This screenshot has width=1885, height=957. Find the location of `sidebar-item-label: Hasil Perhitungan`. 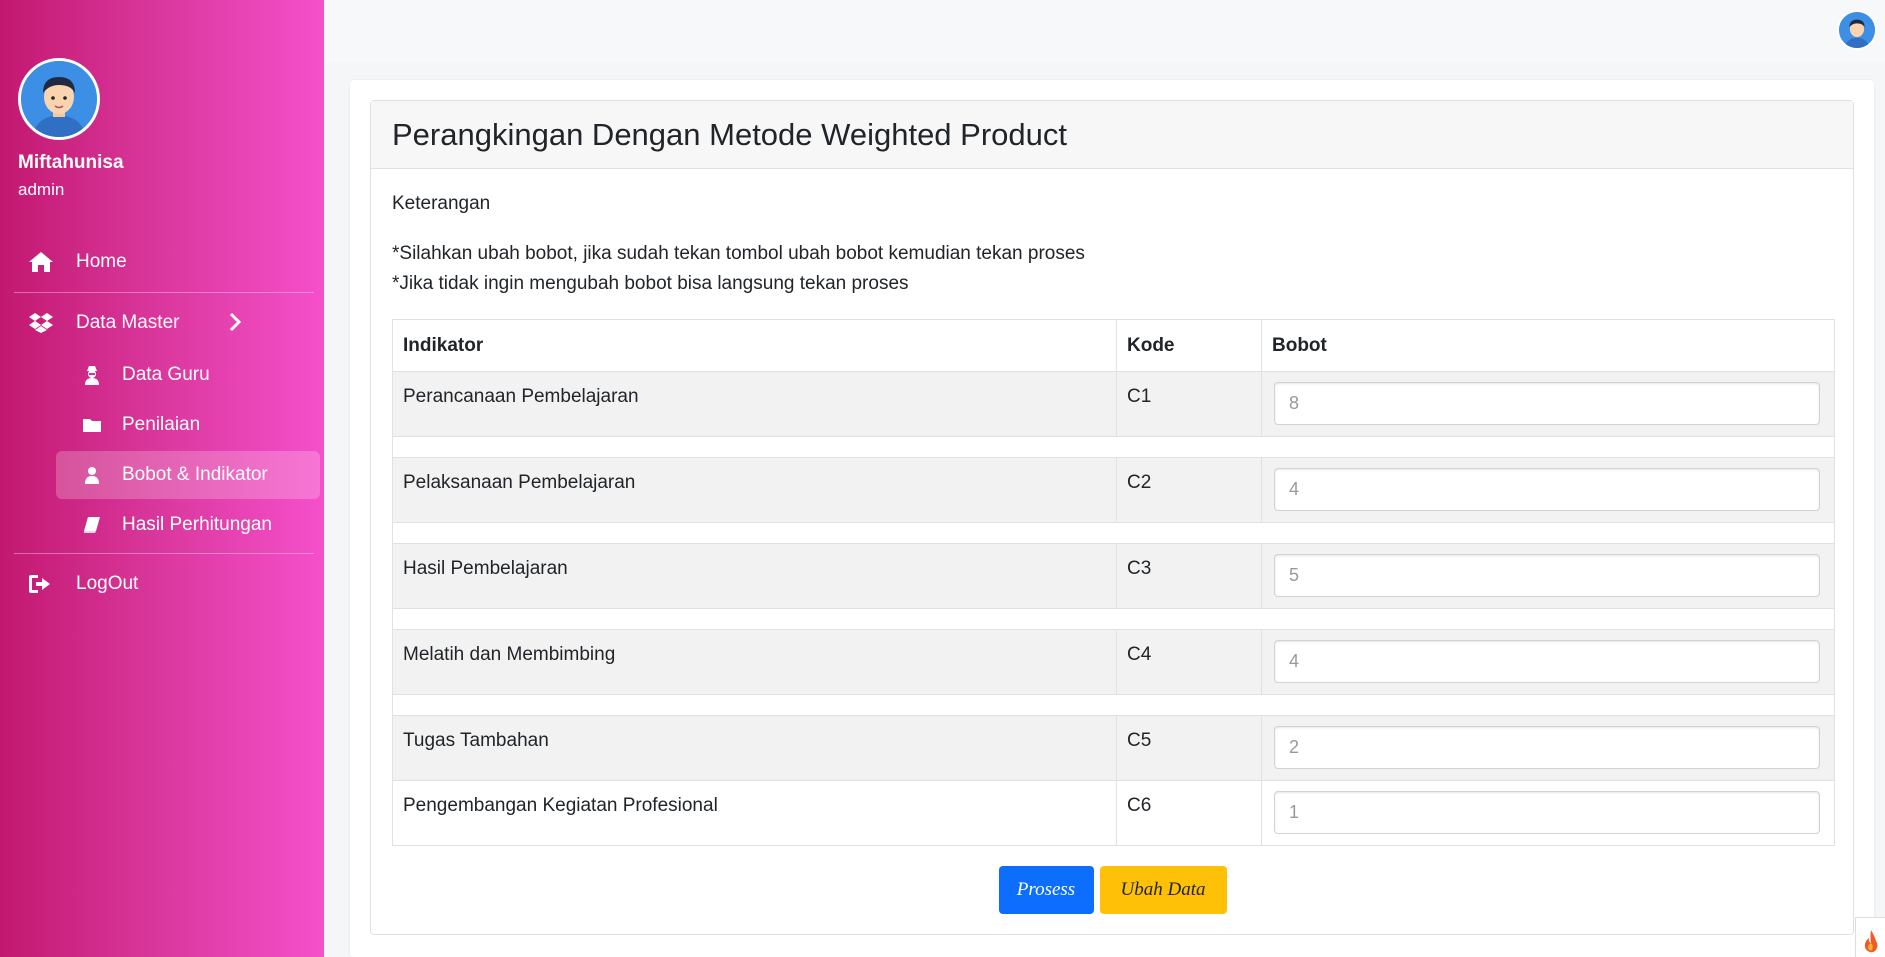

sidebar-item-label: Hasil Perhitungan is located at coordinates (197, 524).